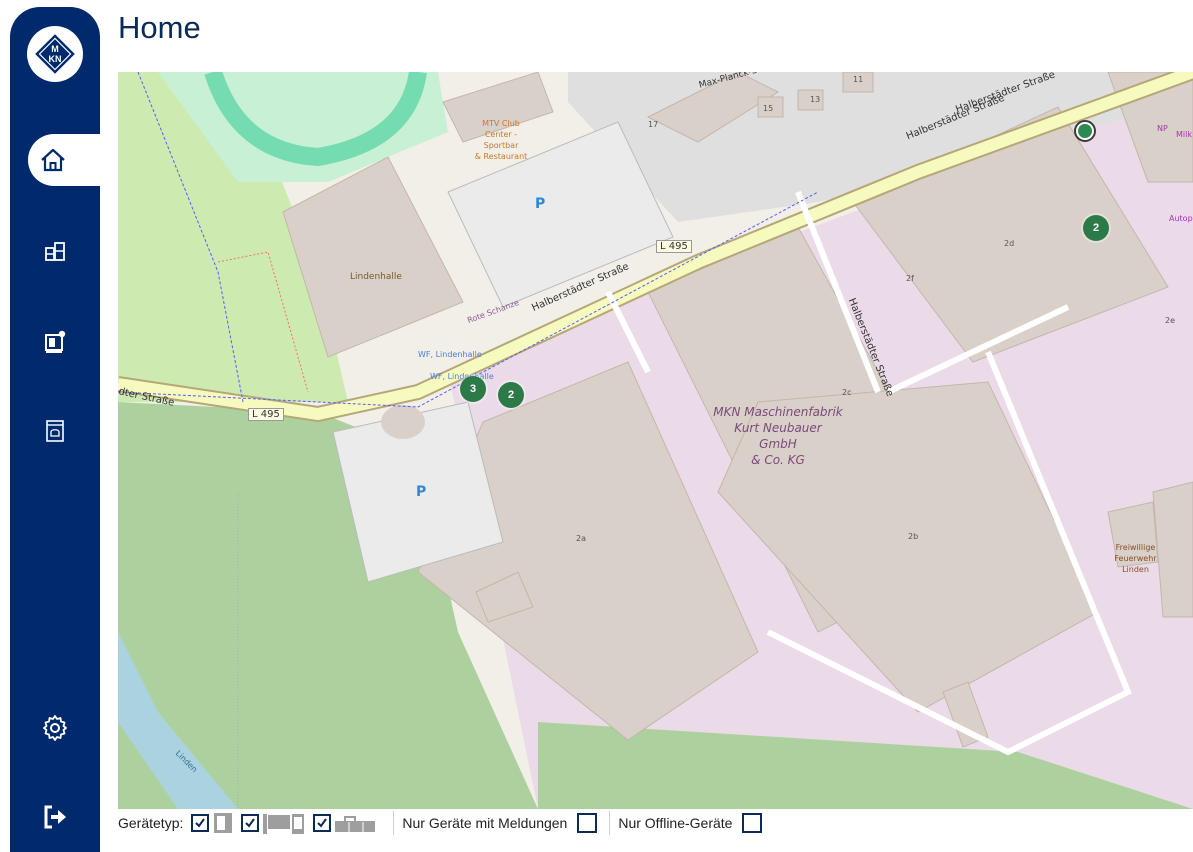 Image resolution: width=1193 pixels, height=852 pixels. I want to click on sidebar-item-home, so click(64, 160).